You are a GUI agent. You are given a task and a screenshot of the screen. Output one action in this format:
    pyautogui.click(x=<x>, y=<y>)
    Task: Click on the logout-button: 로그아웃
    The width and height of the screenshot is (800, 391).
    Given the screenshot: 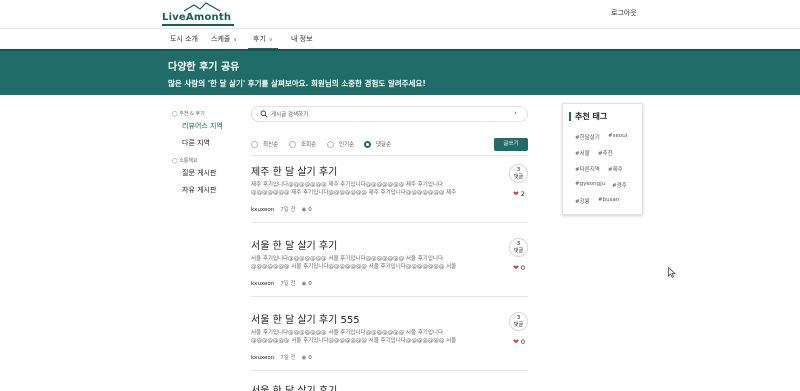 What is the action you would take?
    pyautogui.click(x=624, y=13)
    